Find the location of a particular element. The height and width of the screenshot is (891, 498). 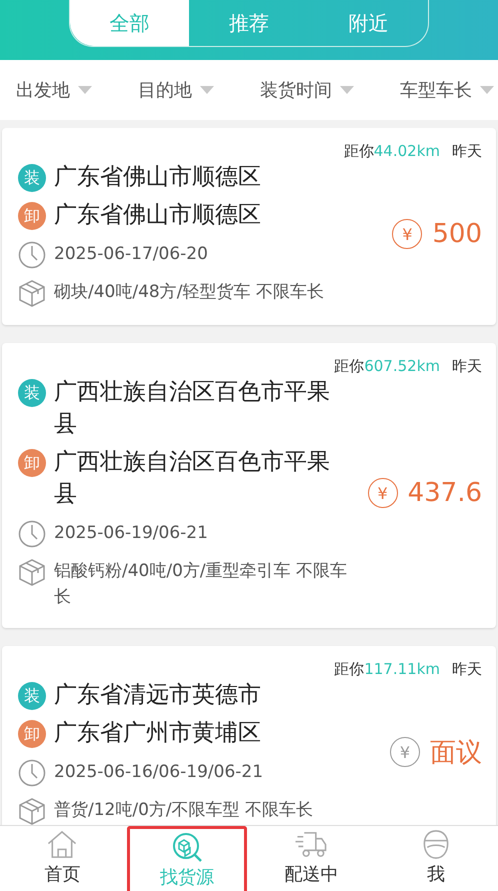

price: 437.6 is located at coordinates (445, 493).